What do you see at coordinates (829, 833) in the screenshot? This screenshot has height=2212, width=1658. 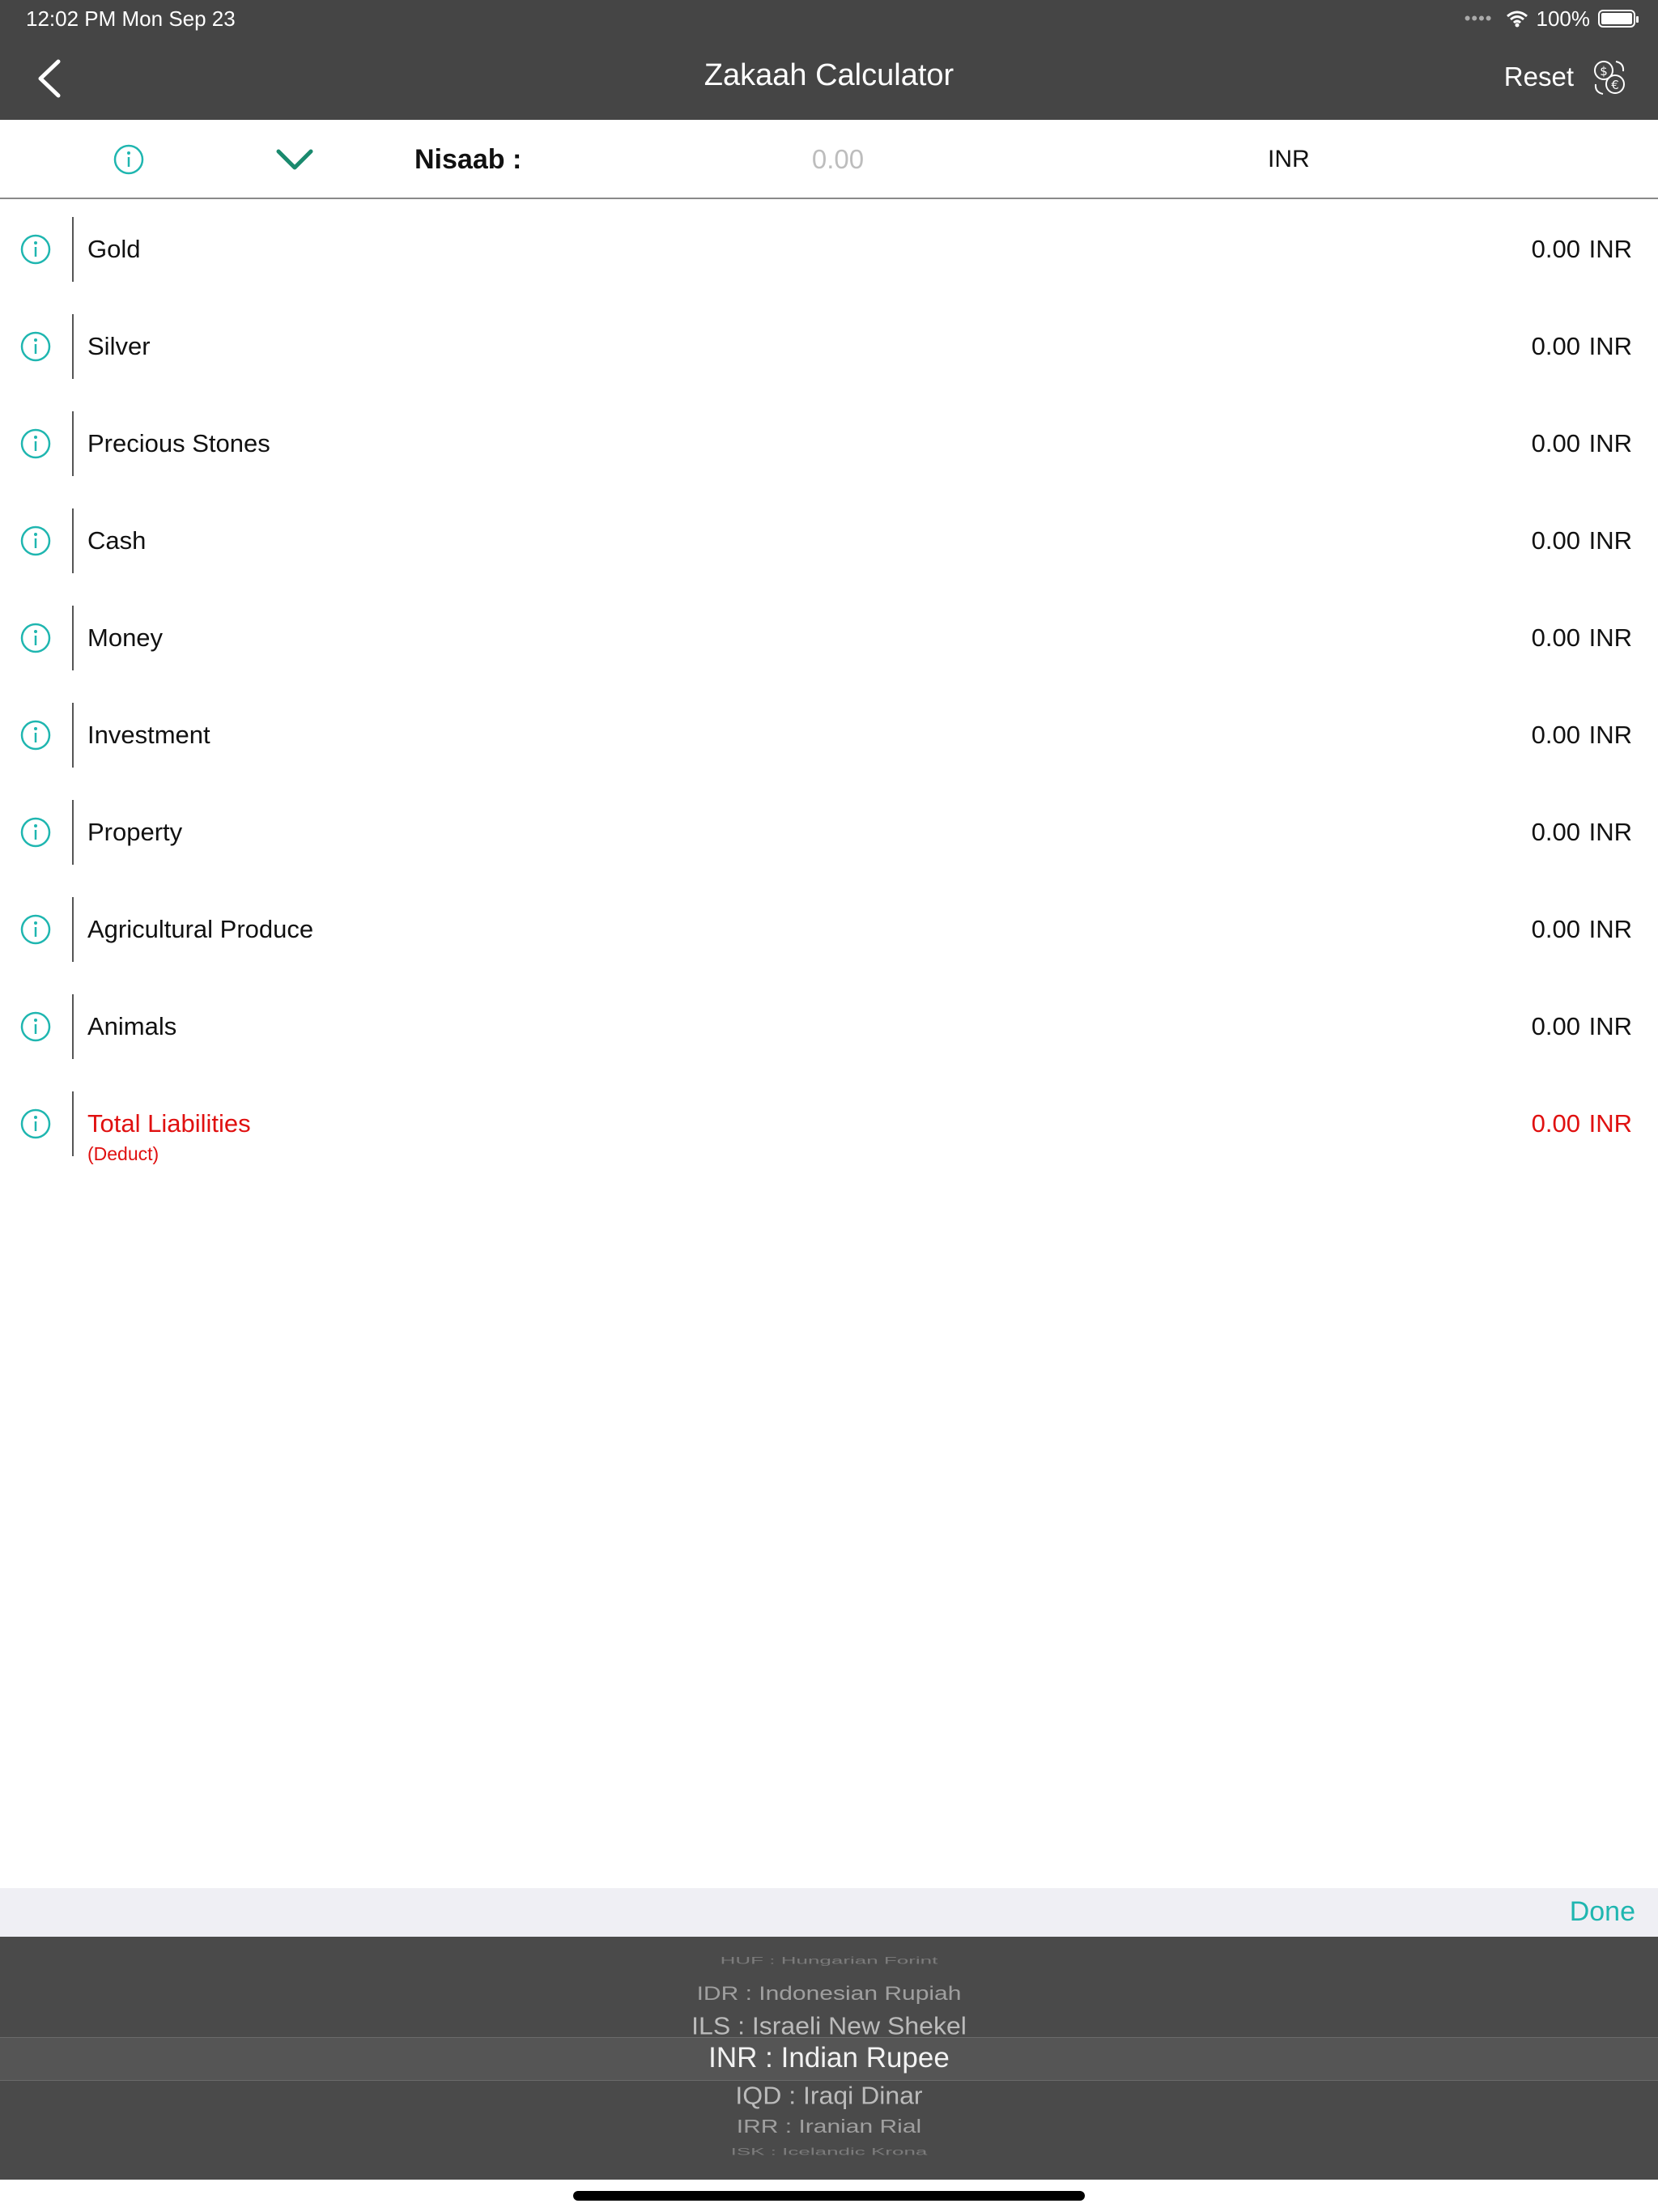 I see `list-item: Property 0.00 INR` at bounding box center [829, 833].